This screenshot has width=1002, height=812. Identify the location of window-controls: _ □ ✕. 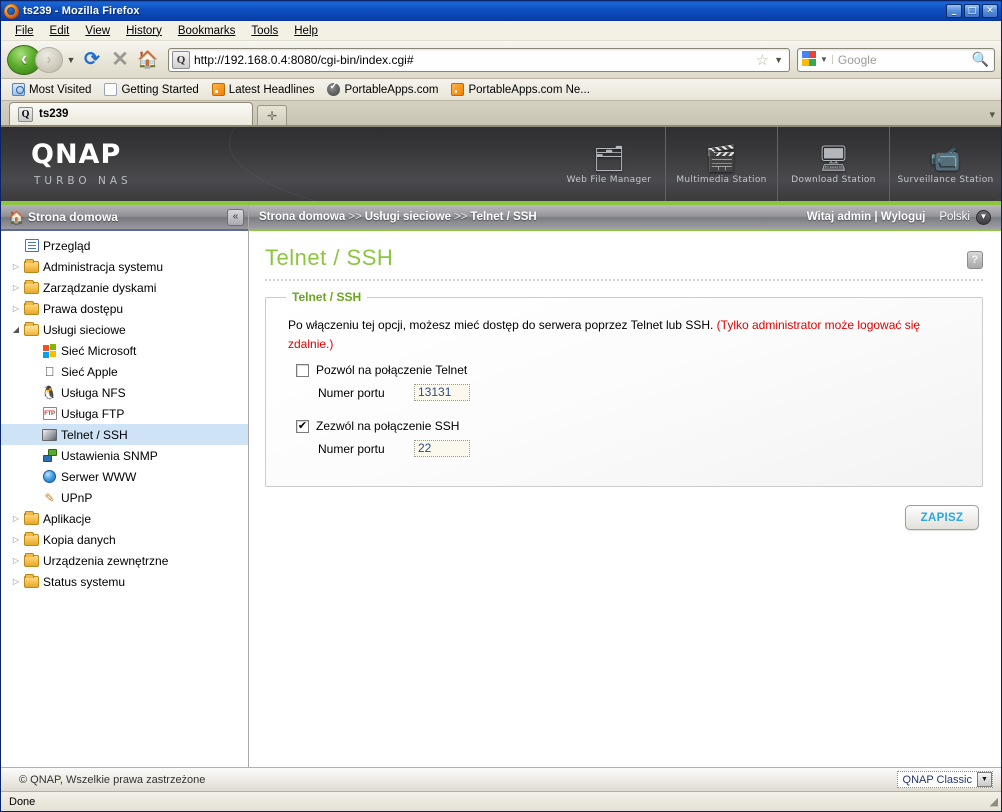
(972, 11).